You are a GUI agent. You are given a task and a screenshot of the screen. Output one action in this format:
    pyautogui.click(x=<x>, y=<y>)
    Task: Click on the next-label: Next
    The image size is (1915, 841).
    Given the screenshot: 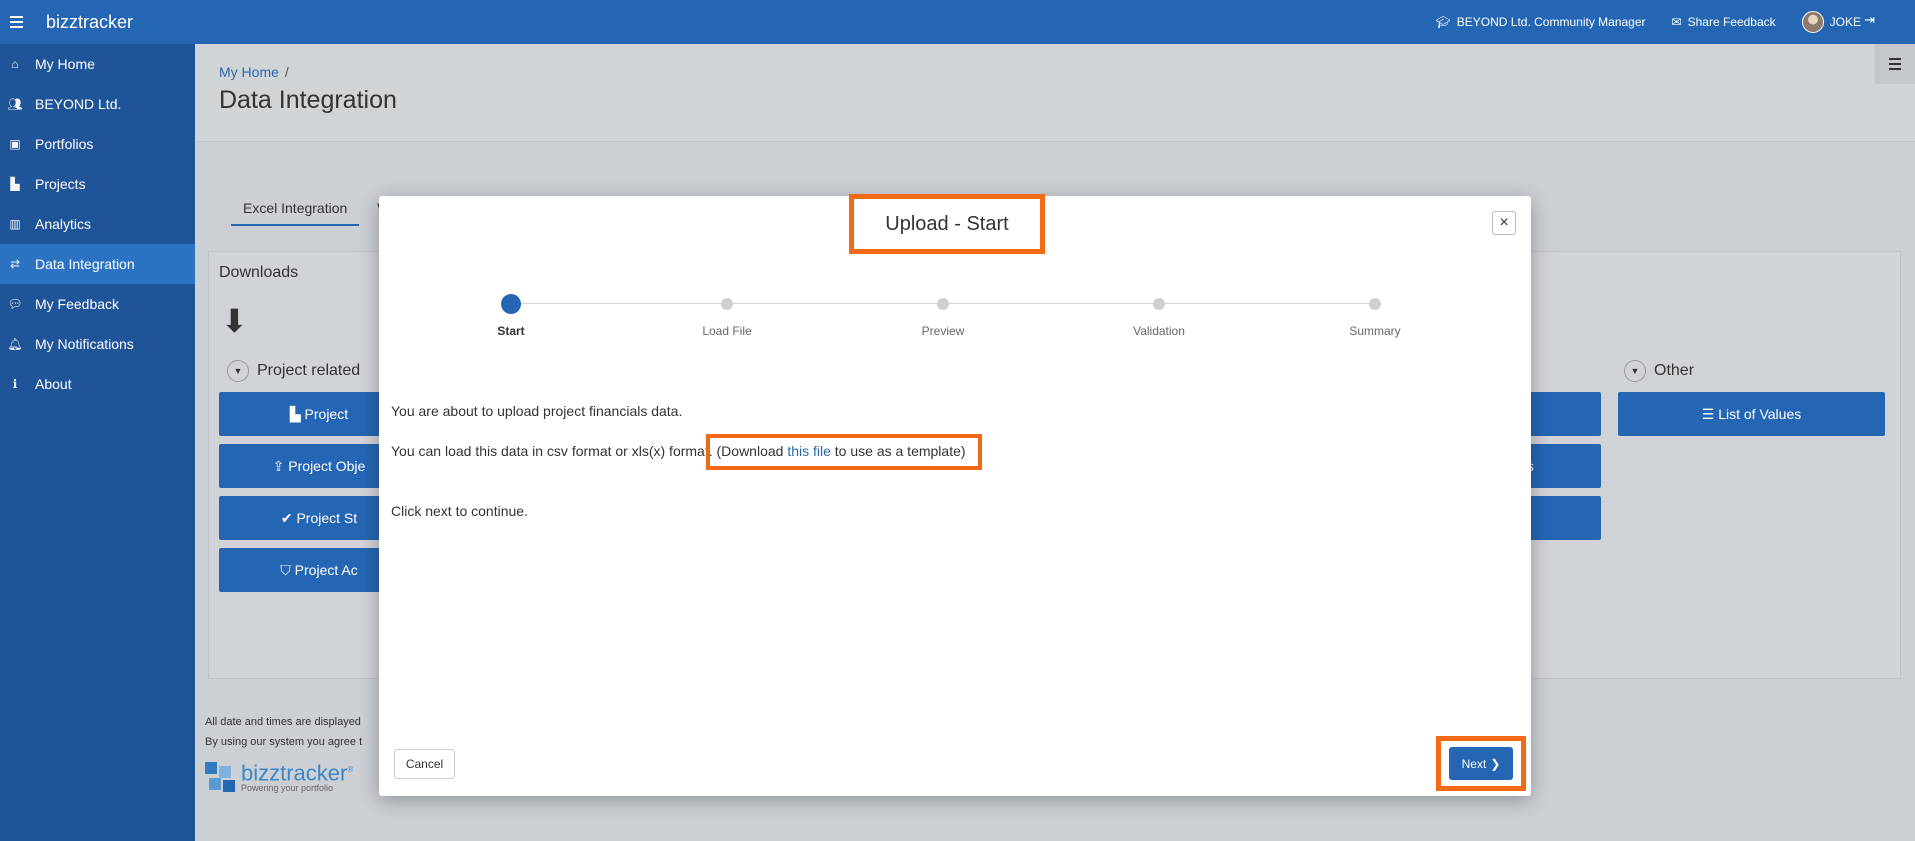 What is the action you would take?
    pyautogui.click(x=1474, y=763)
    